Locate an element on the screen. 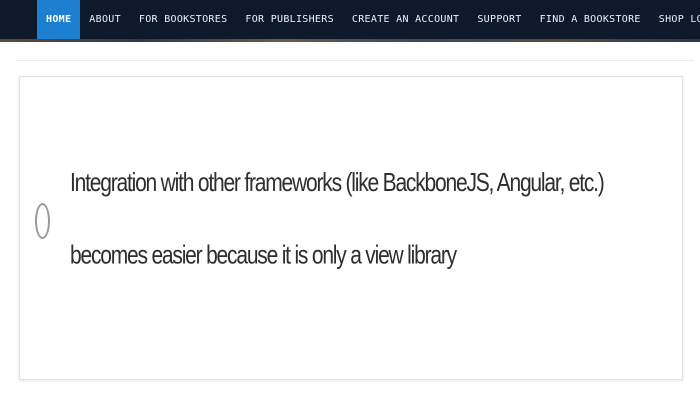  nav-for-bookstores-link: FOR BOOKSTORES is located at coordinates (183, 19).